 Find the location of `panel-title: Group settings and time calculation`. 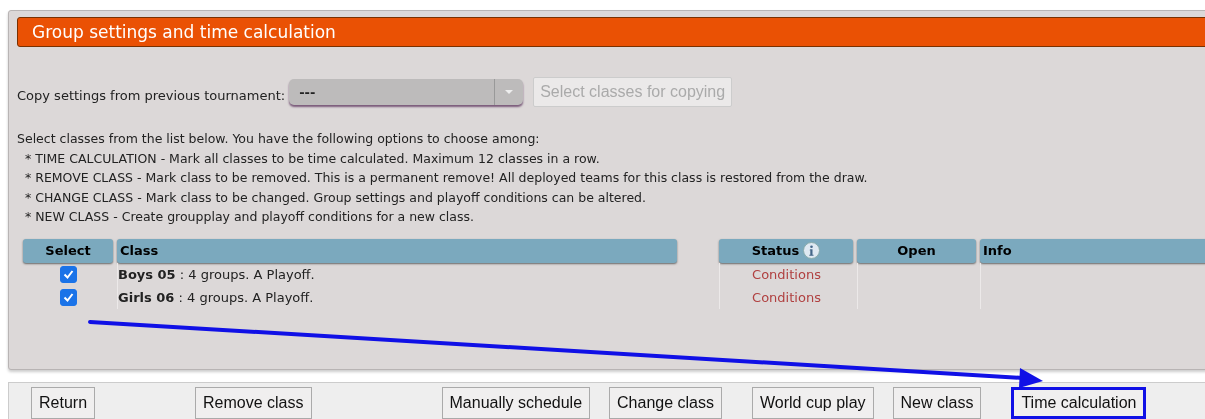

panel-title: Group settings and time calculation is located at coordinates (611, 32).